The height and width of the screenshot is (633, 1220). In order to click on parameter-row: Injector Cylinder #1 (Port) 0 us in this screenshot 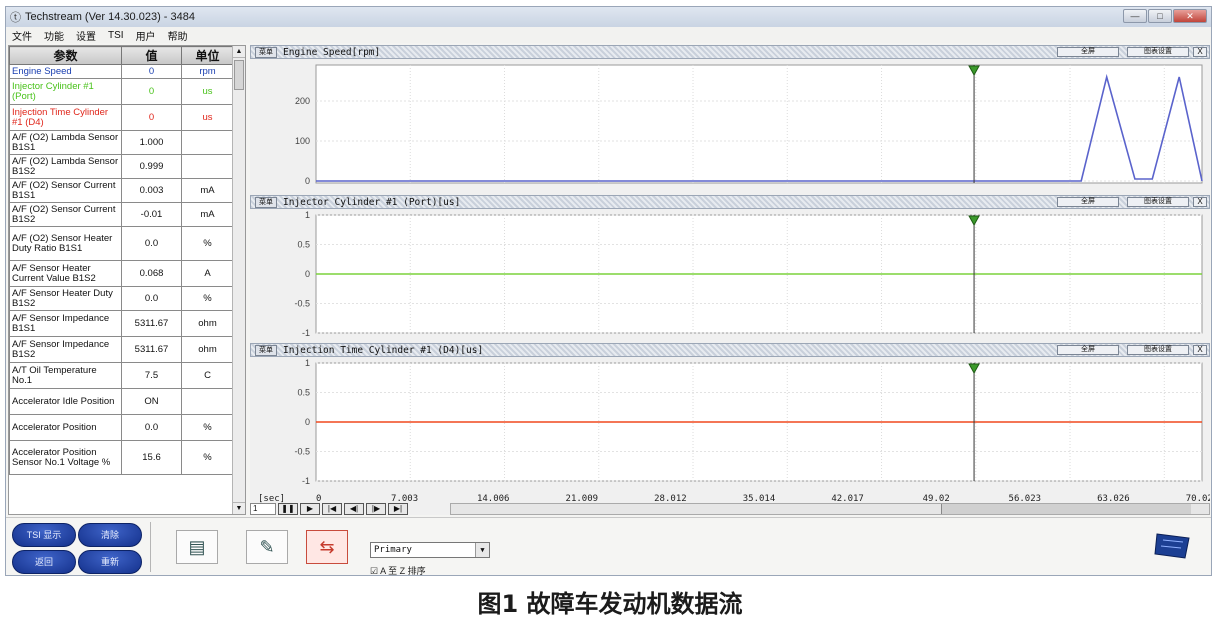, I will do `click(121, 91)`.